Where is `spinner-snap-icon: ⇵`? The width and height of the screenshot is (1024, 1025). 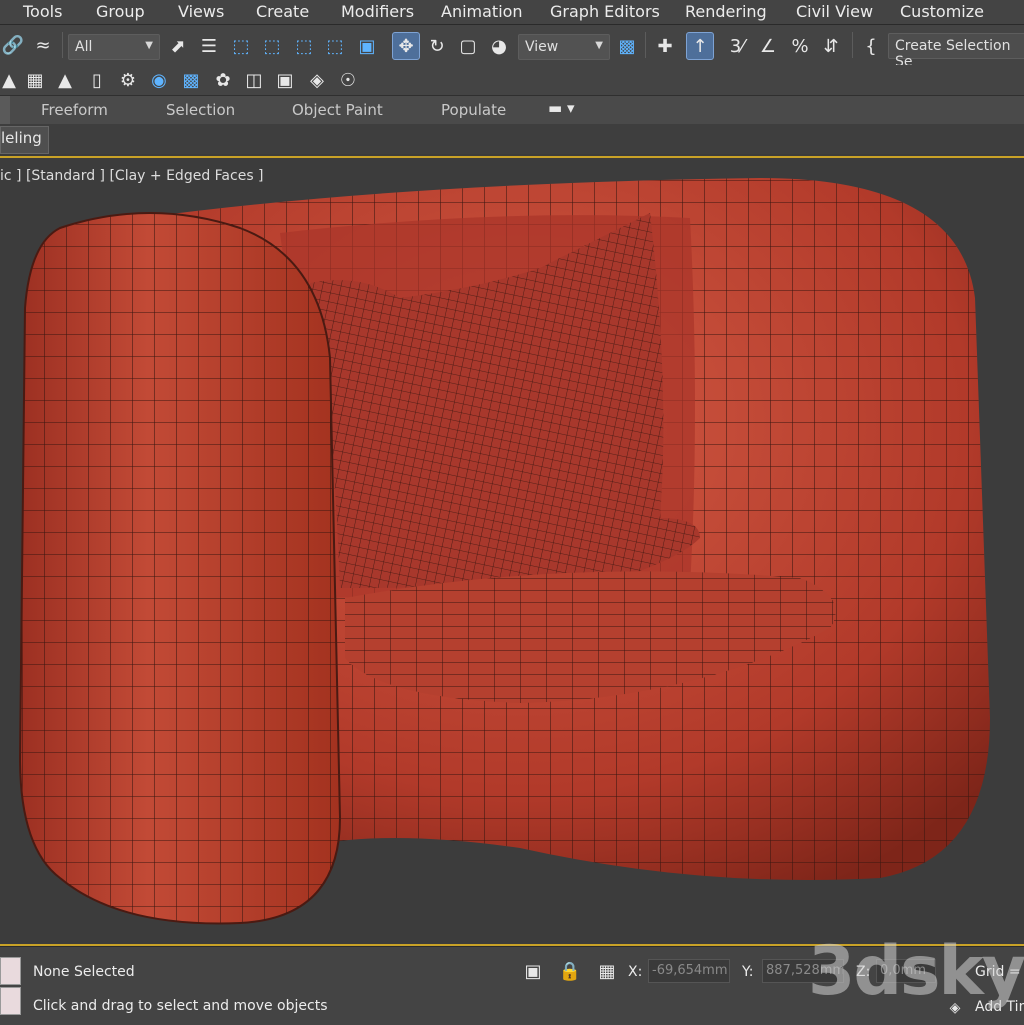
spinner-snap-icon: ⇵ is located at coordinates (831, 46).